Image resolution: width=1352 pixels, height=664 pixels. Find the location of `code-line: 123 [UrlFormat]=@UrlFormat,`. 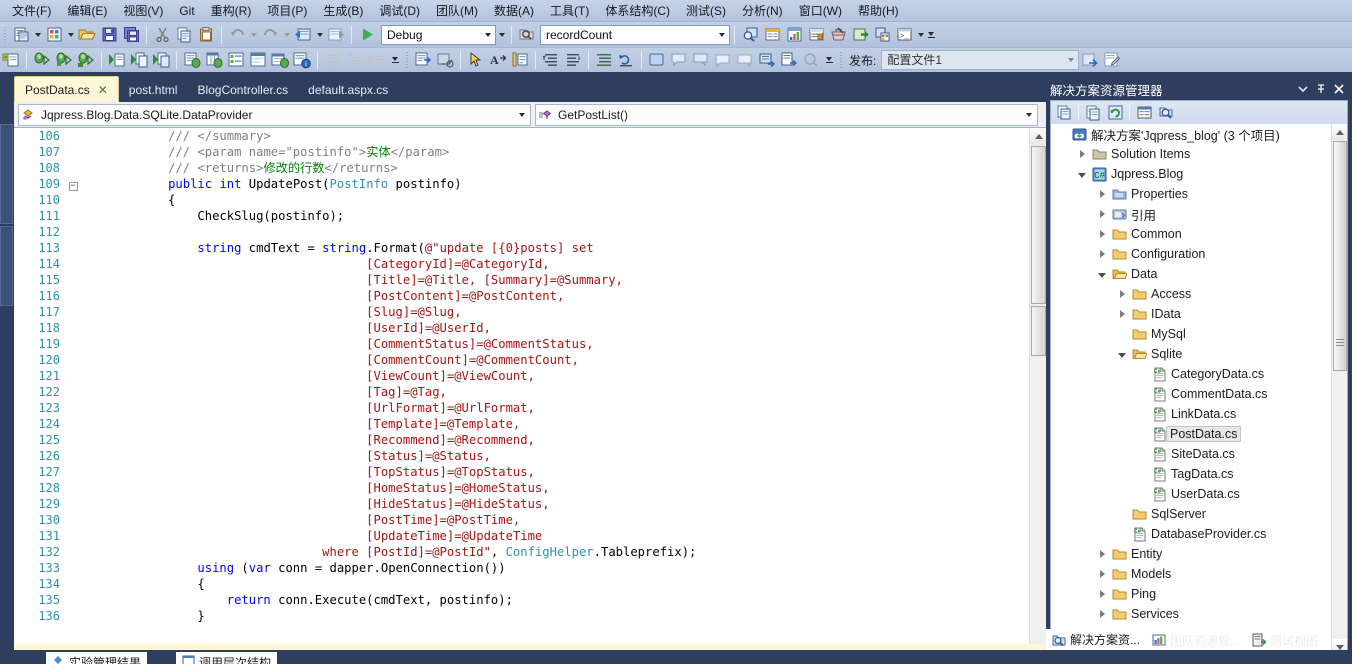

code-line: 123 [UrlFormat]=@UrlFormat, is located at coordinates (521, 408).